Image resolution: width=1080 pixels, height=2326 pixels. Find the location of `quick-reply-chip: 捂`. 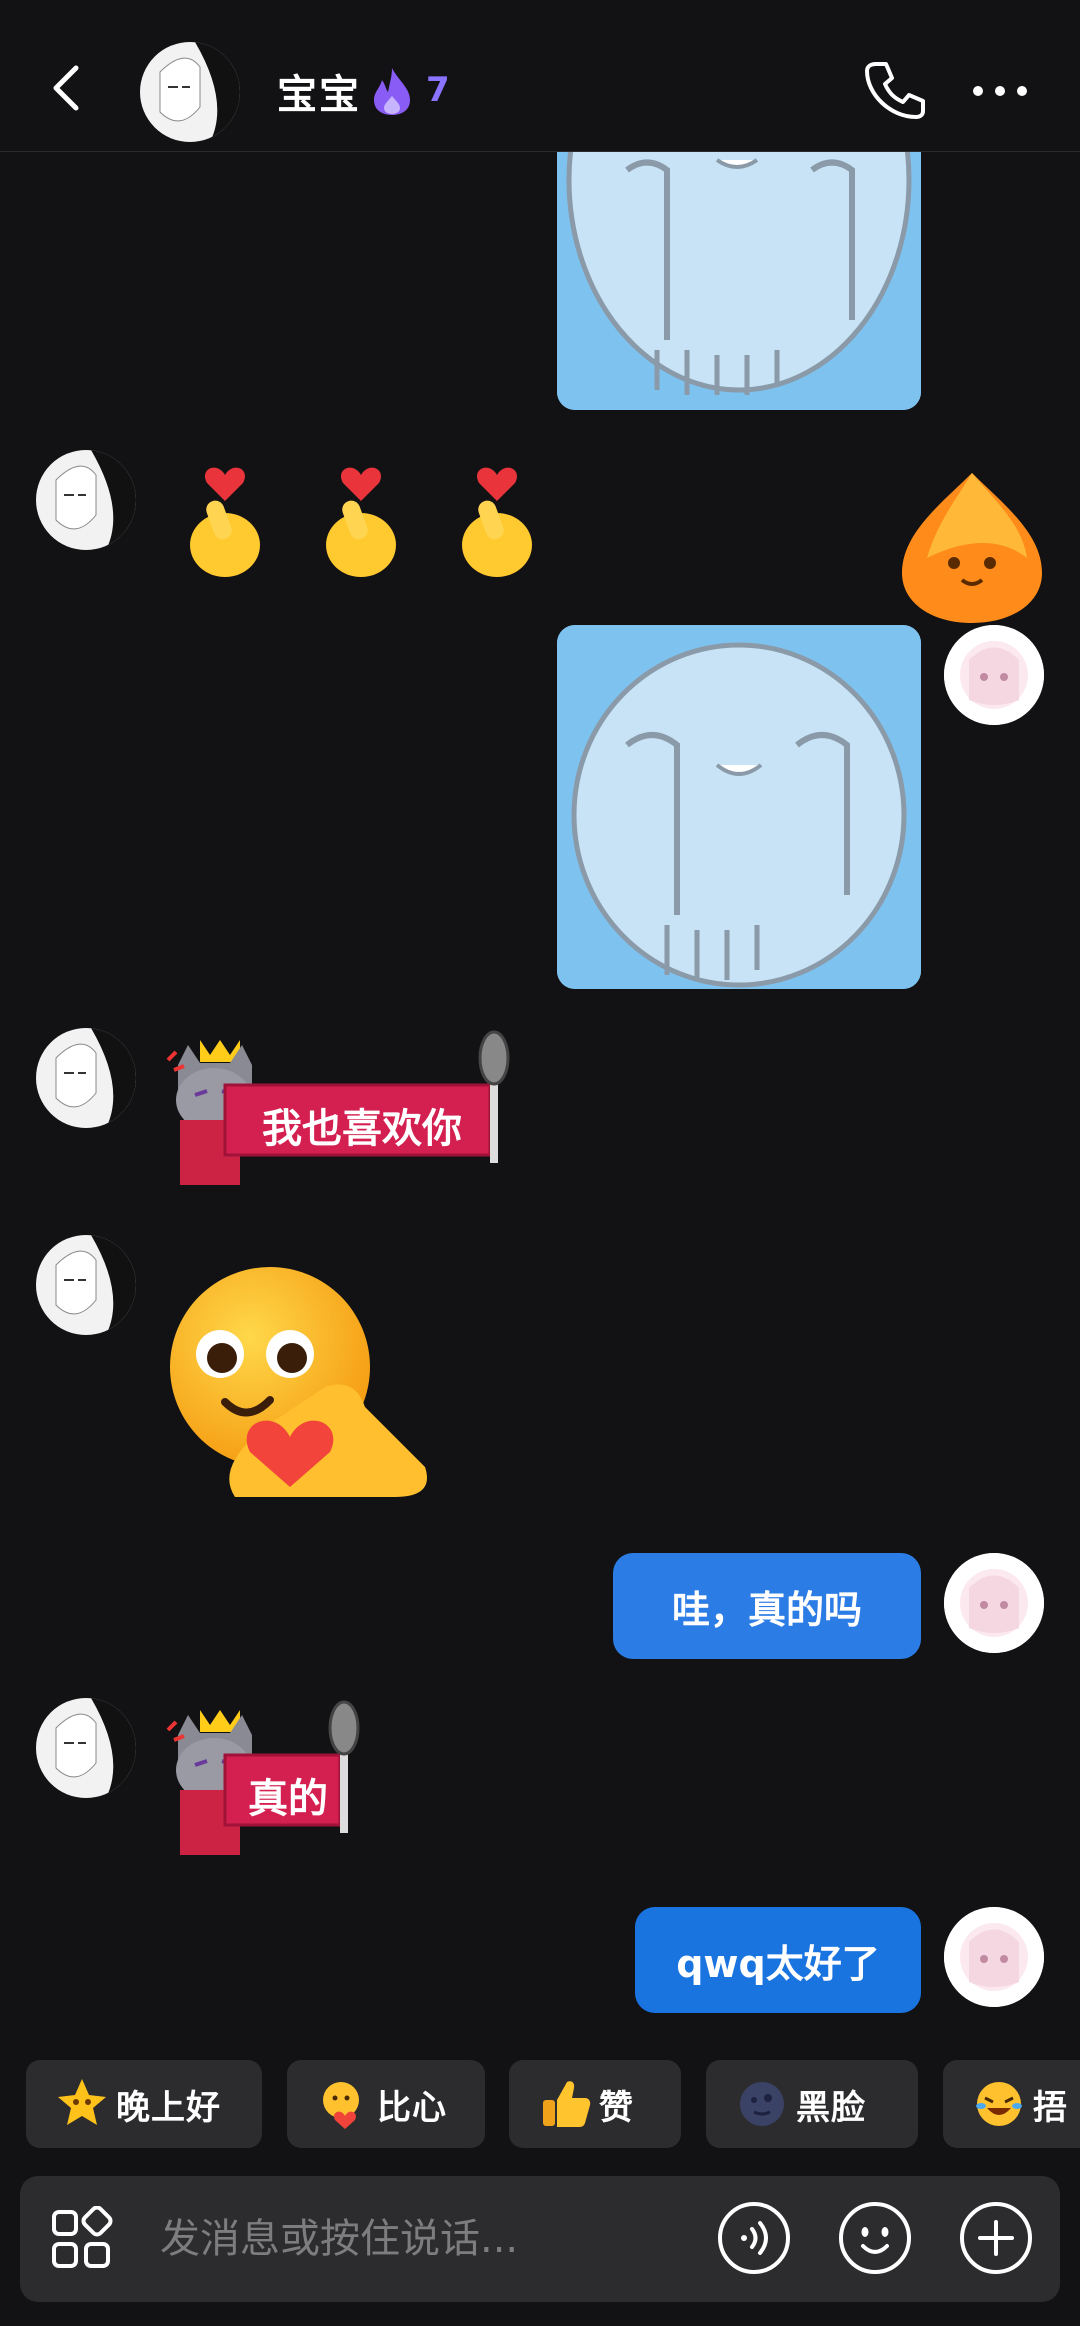

quick-reply-chip: 捂 is located at coordinates (1011, 2104).